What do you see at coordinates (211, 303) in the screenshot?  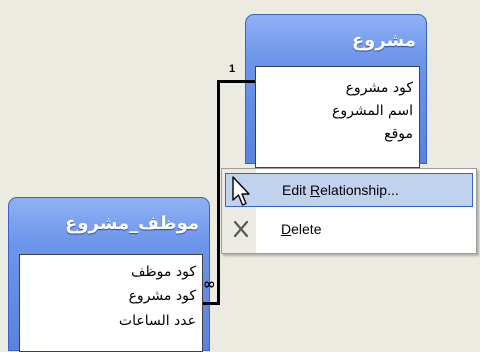 I see `relationship-line-bottom` at bounding box center [211, 303].